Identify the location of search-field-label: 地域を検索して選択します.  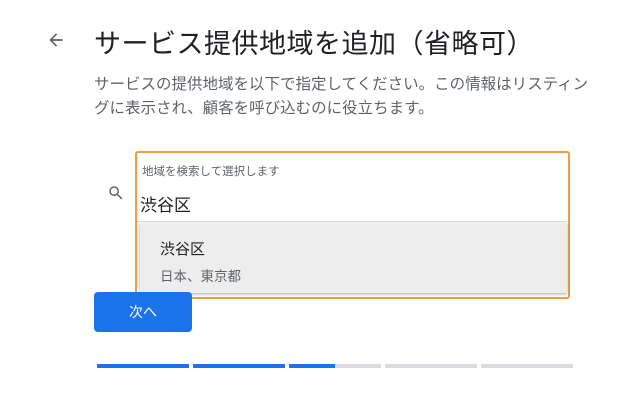
(211, 171).